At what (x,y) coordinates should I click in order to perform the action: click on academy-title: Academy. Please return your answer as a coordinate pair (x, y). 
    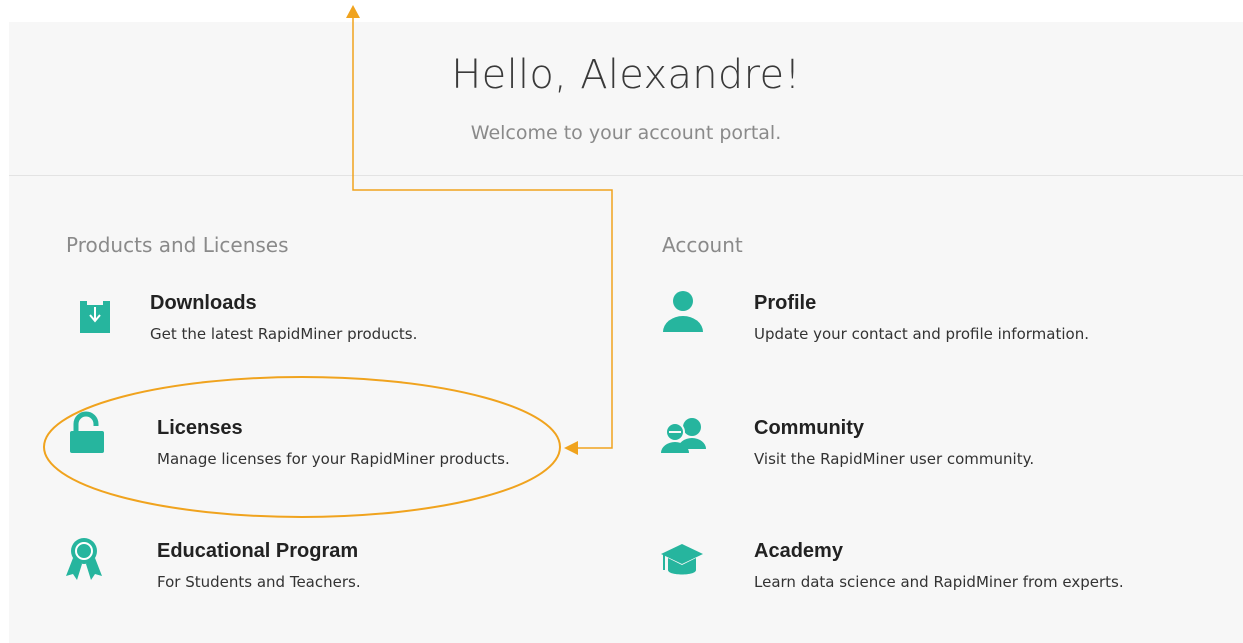
    Looking at the image, I should click on (798, 551).